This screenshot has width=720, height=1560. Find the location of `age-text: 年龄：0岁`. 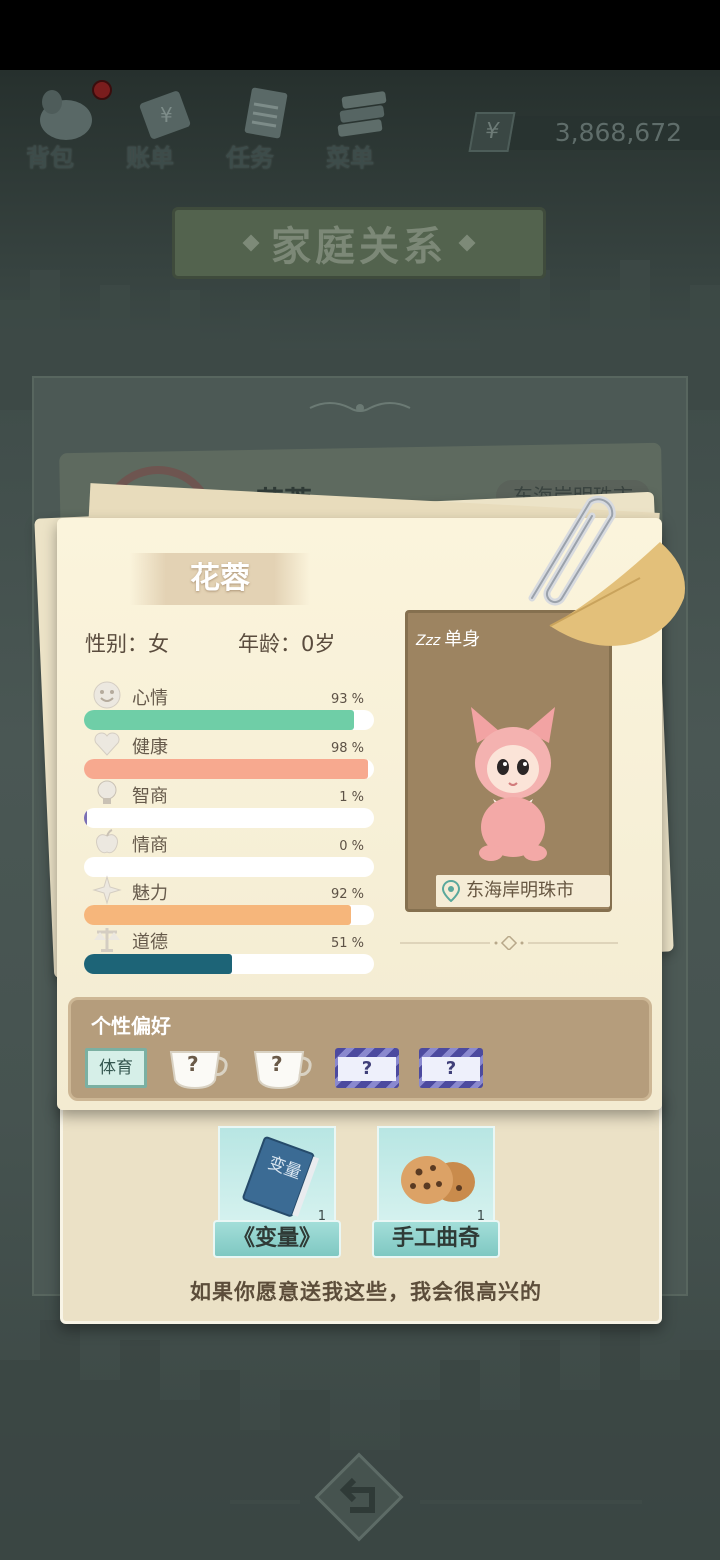

age-text: 年龄：0岁 is located at coordinates (287, 644).